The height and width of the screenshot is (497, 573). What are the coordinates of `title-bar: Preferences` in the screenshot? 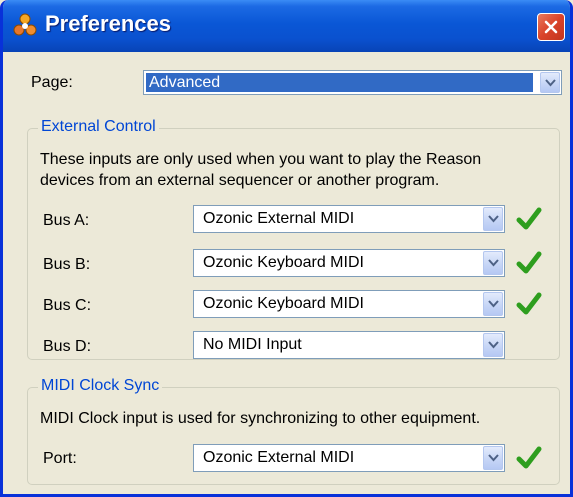 It's located at (286, 26).